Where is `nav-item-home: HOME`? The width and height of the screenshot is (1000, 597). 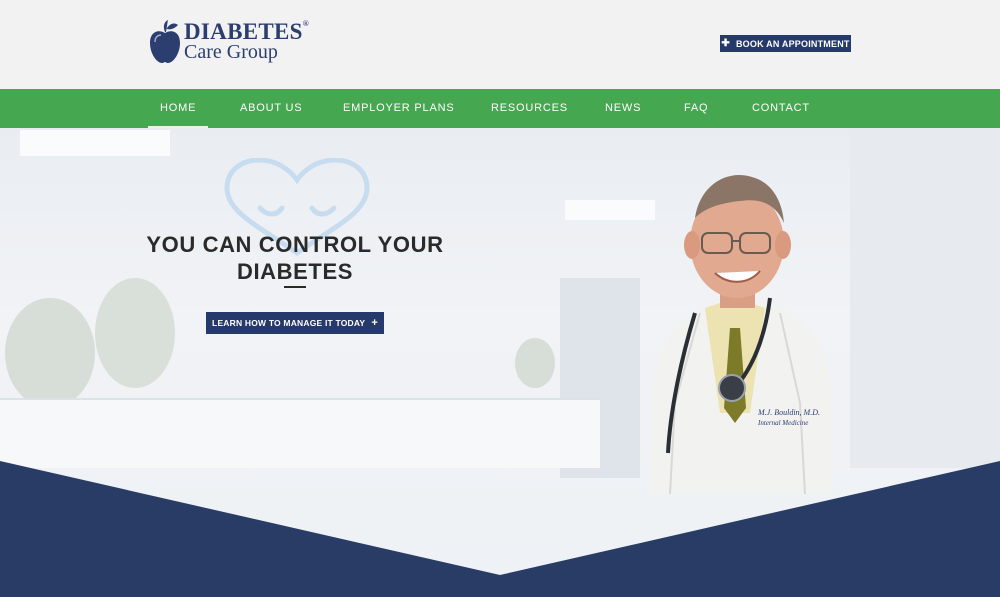
nav-item-home: HOME is located at coordinates (178, 108).